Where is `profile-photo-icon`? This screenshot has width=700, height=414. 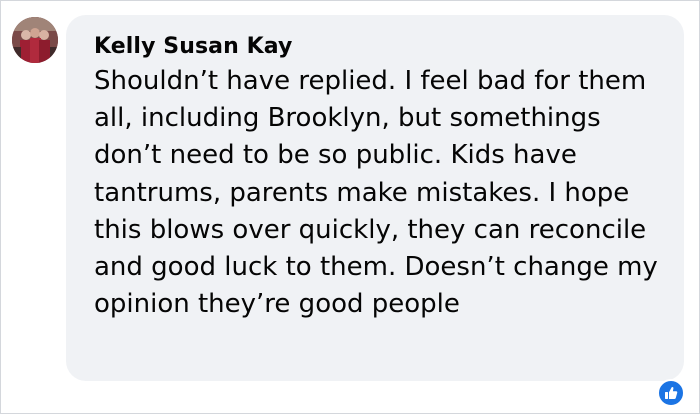
profile-photo-icon is located at coordinates (35, 40).